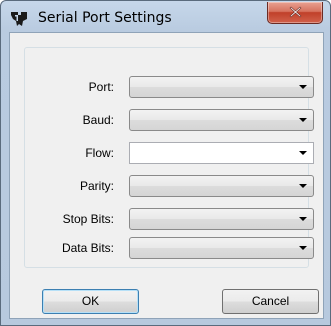 Image resolution: width=331 pixels, height=326 pixels. I want to click on window-title: Serial Port Settings, so click(105, 18).